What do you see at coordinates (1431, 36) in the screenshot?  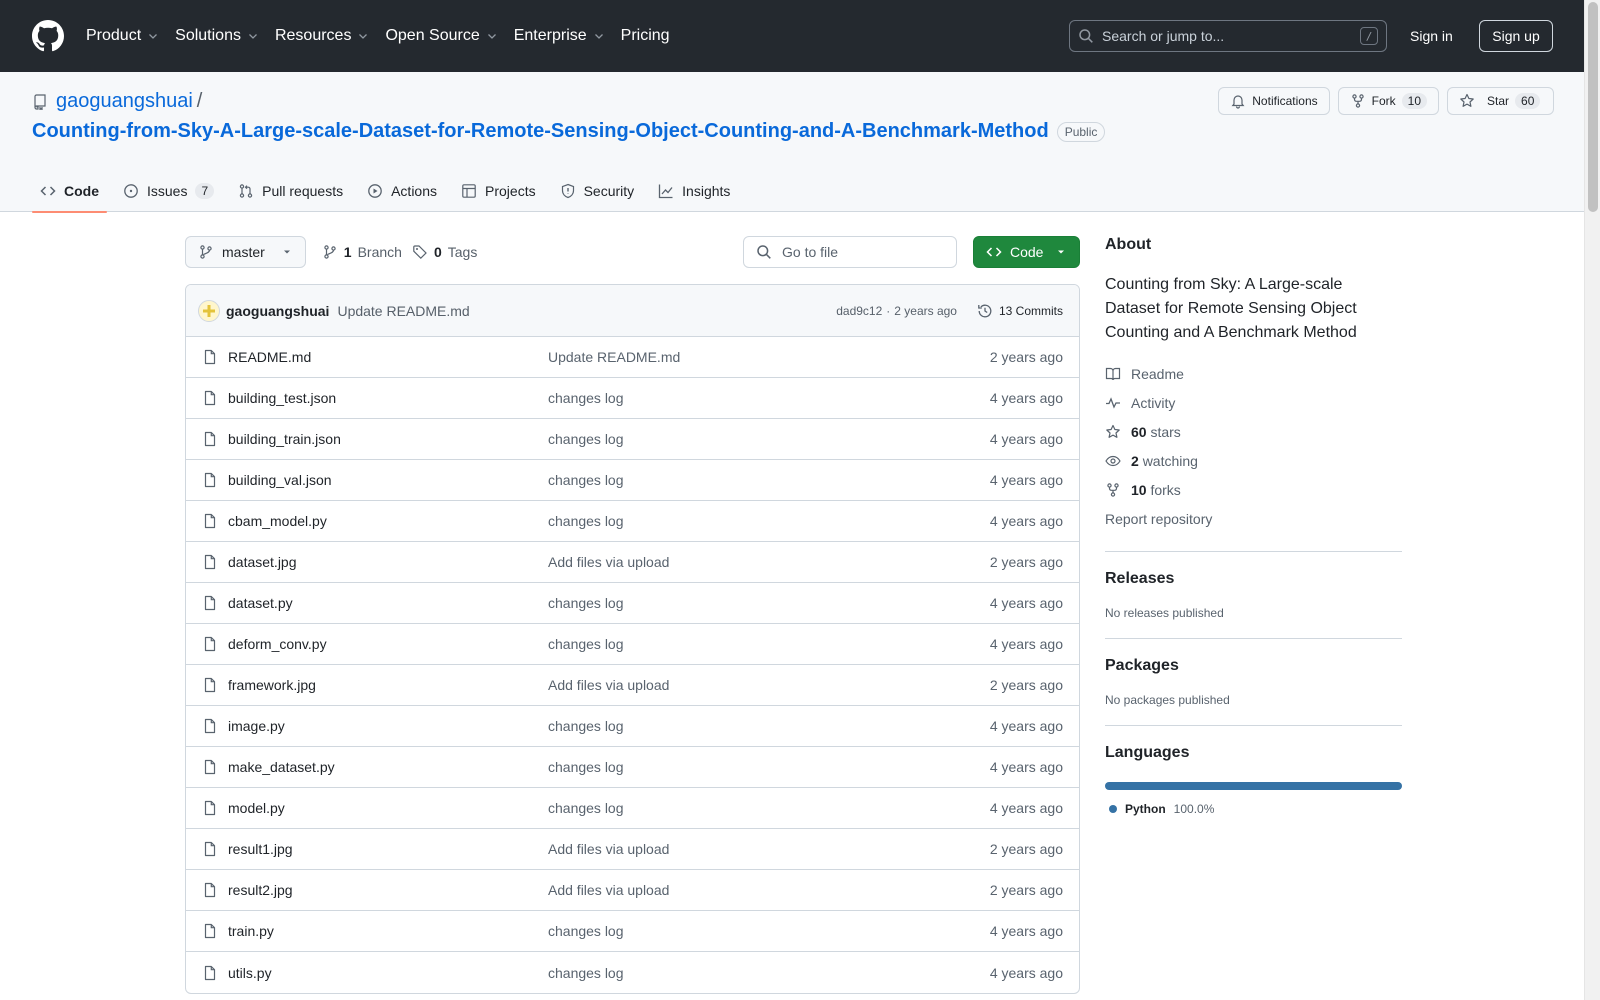 I see `sign-in-link: Sign in` at bounding box center [1431, 36].